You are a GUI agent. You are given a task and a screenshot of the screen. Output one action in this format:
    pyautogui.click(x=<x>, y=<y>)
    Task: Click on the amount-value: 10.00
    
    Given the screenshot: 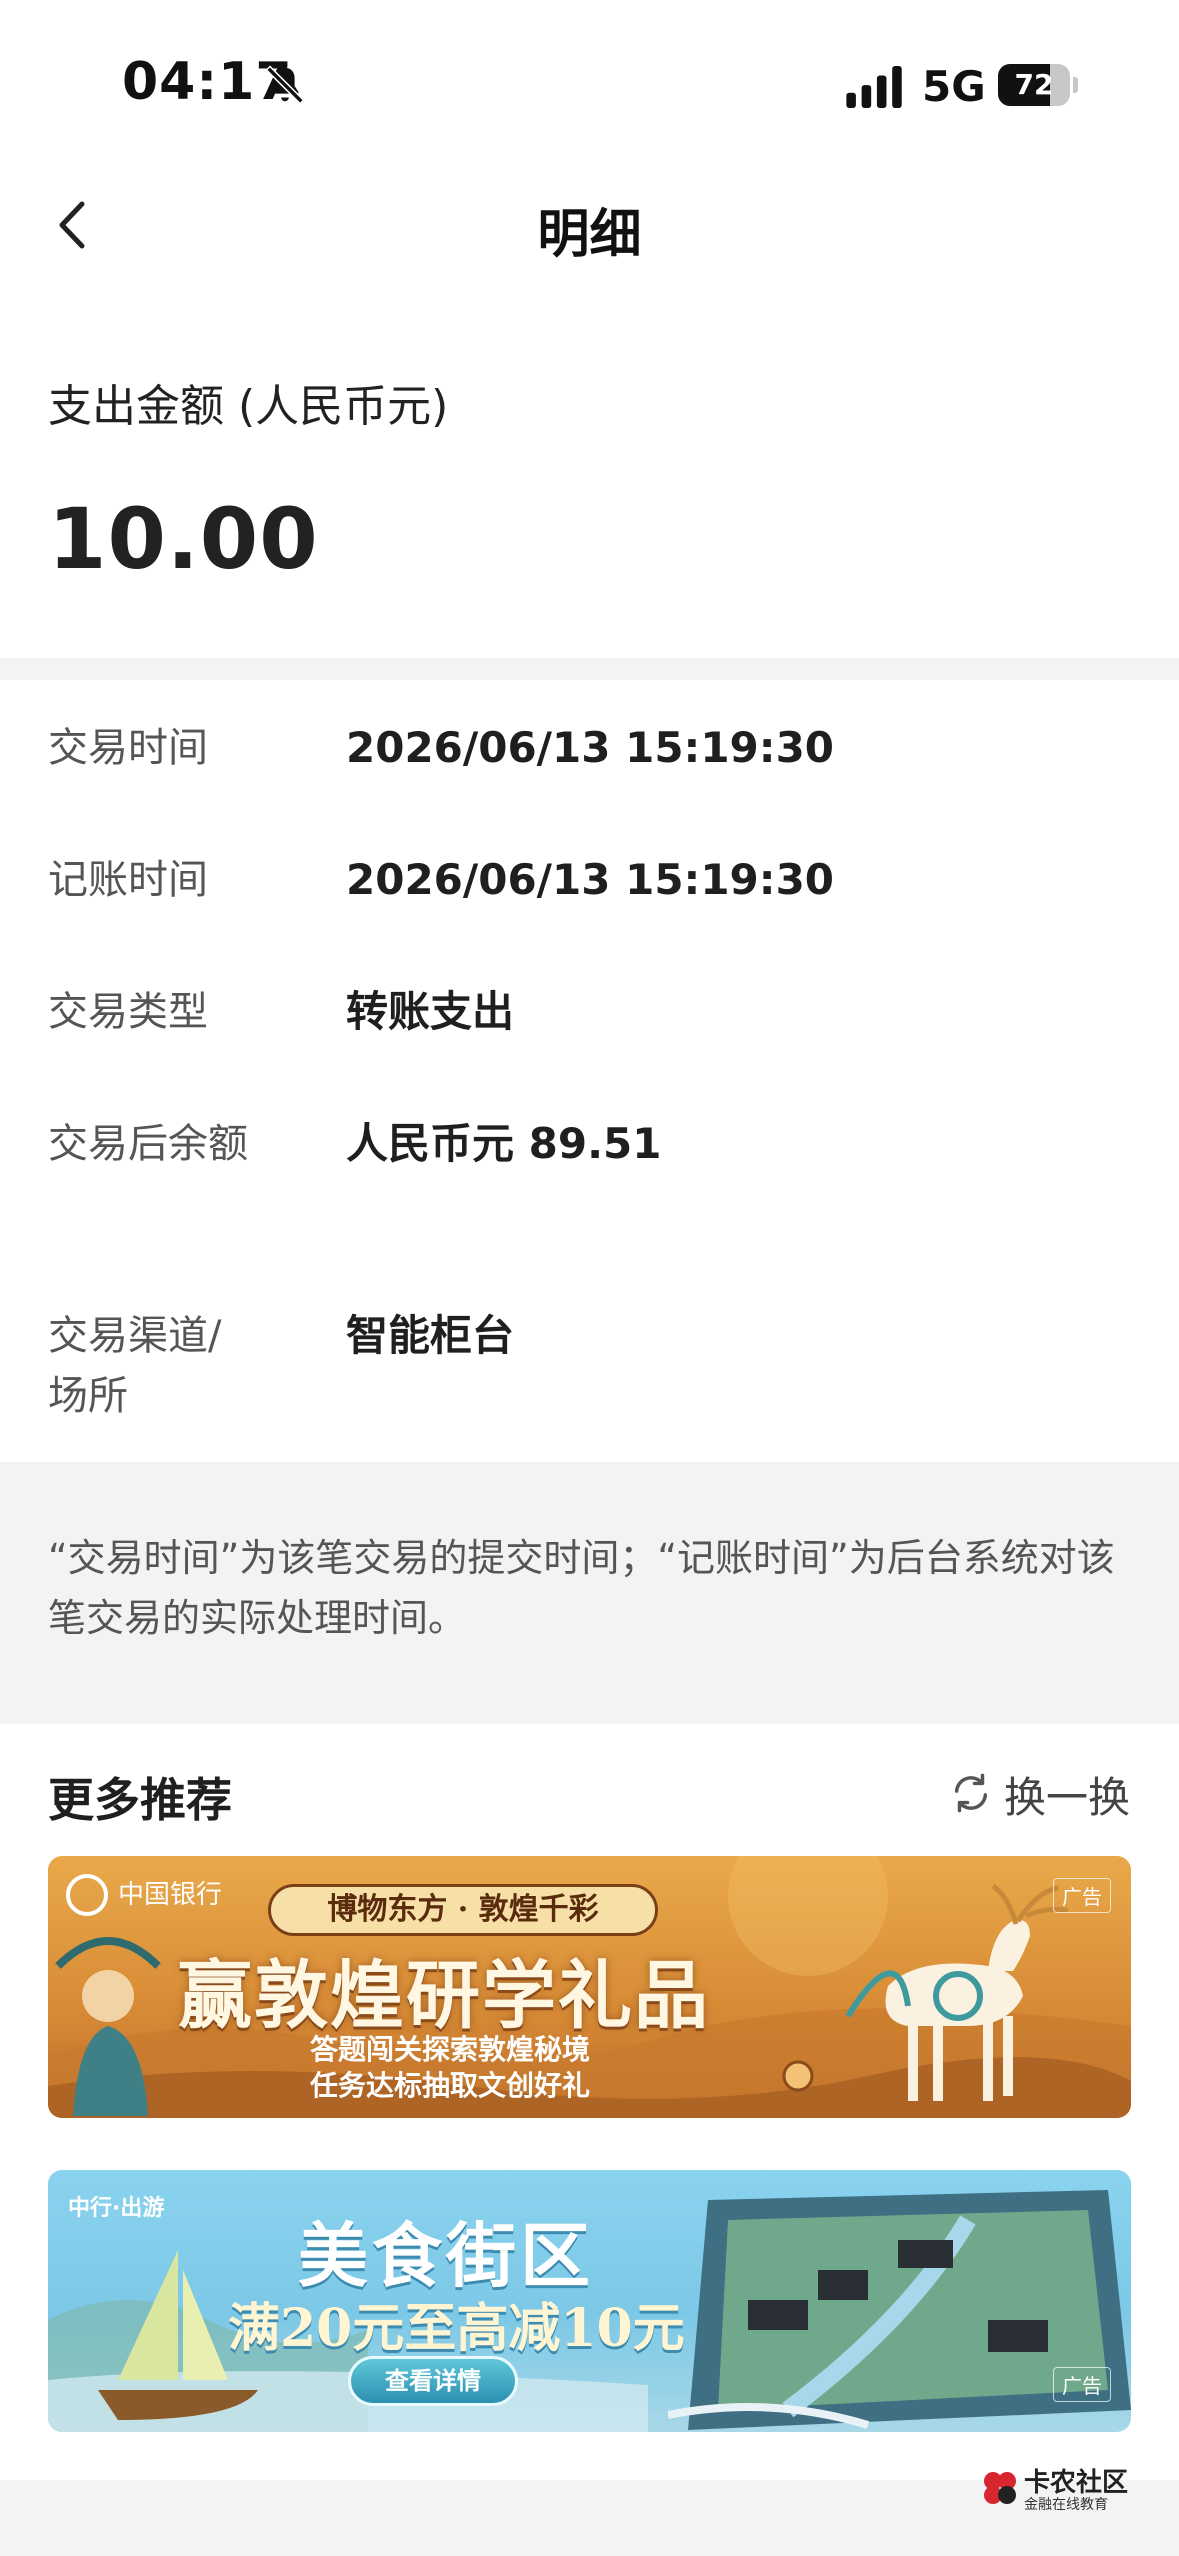 What is the action you would take?
    pyautogui.click(x=183, y=539)
    